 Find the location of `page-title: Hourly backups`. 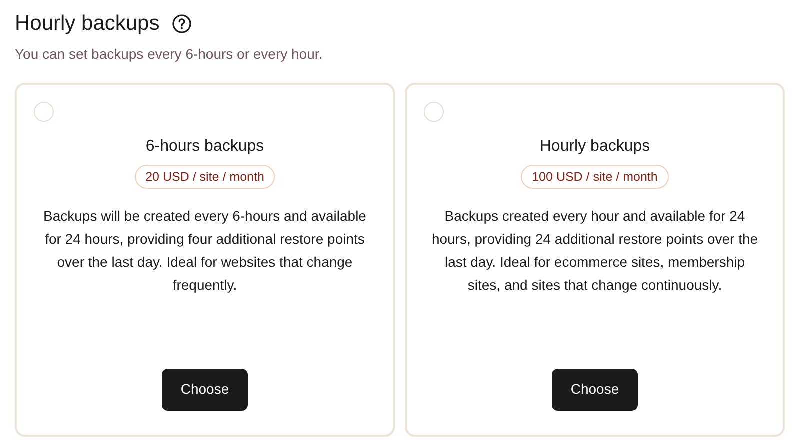

page-title: Hourly backups is located at coordinates (87, 24).